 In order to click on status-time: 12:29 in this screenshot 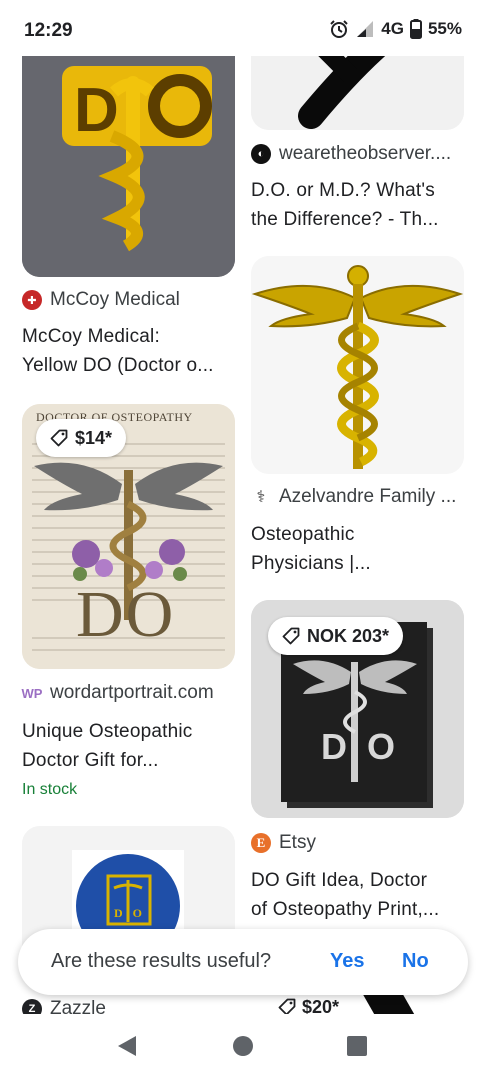, I will do `click(48, 30)`.